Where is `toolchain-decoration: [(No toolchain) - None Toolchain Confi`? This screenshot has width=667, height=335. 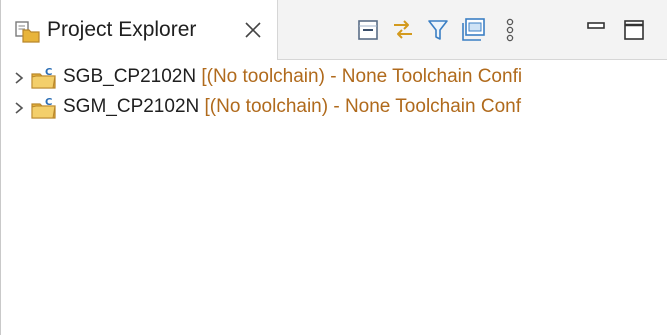
toolchain-decoration: [(No toolchain) - None Toolchain Confi is located at coordinates (359, 76).